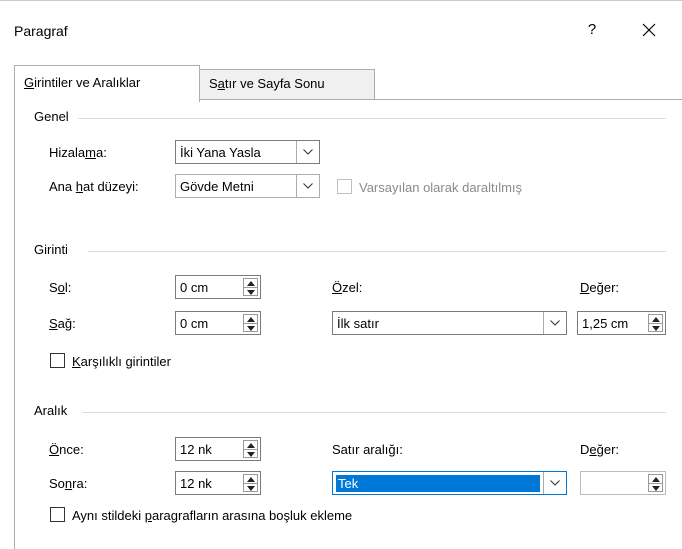 This screenshot has width=682, height=549. What do you see at coordinates (78, 152) in the screenshot?
I see `alignment-label: Hizalama:` at bounding box center [78, 152].